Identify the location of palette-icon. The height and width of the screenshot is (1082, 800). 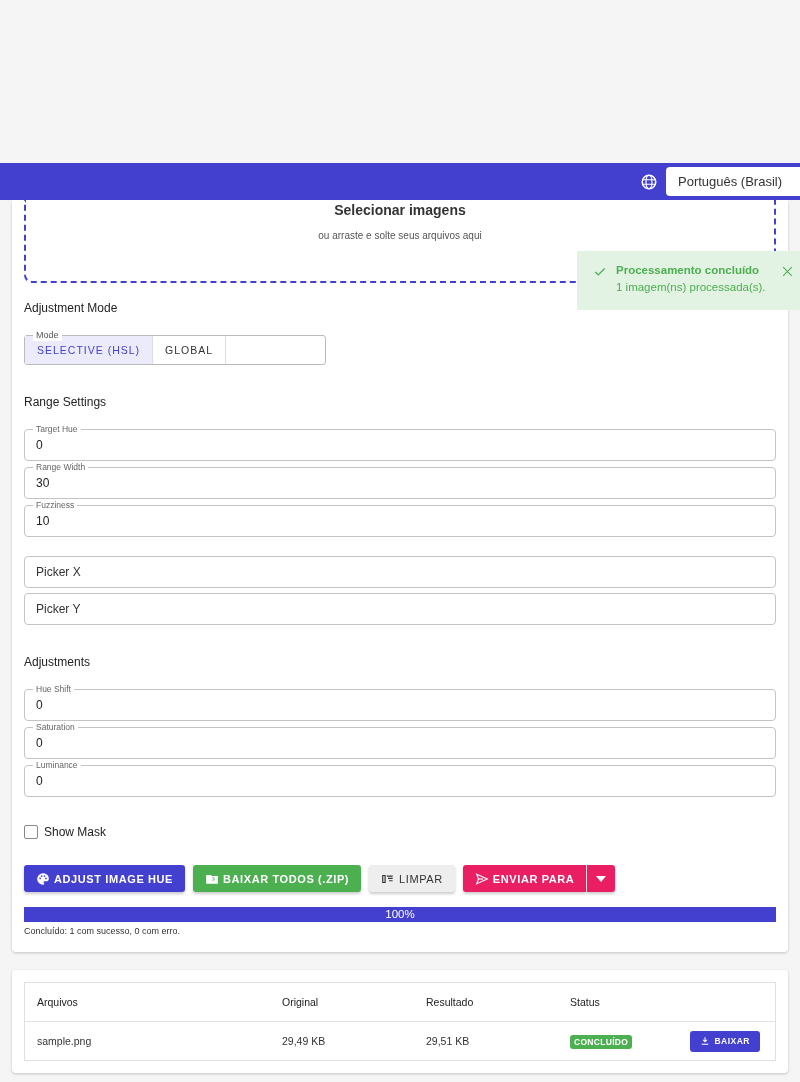
(43, 878).